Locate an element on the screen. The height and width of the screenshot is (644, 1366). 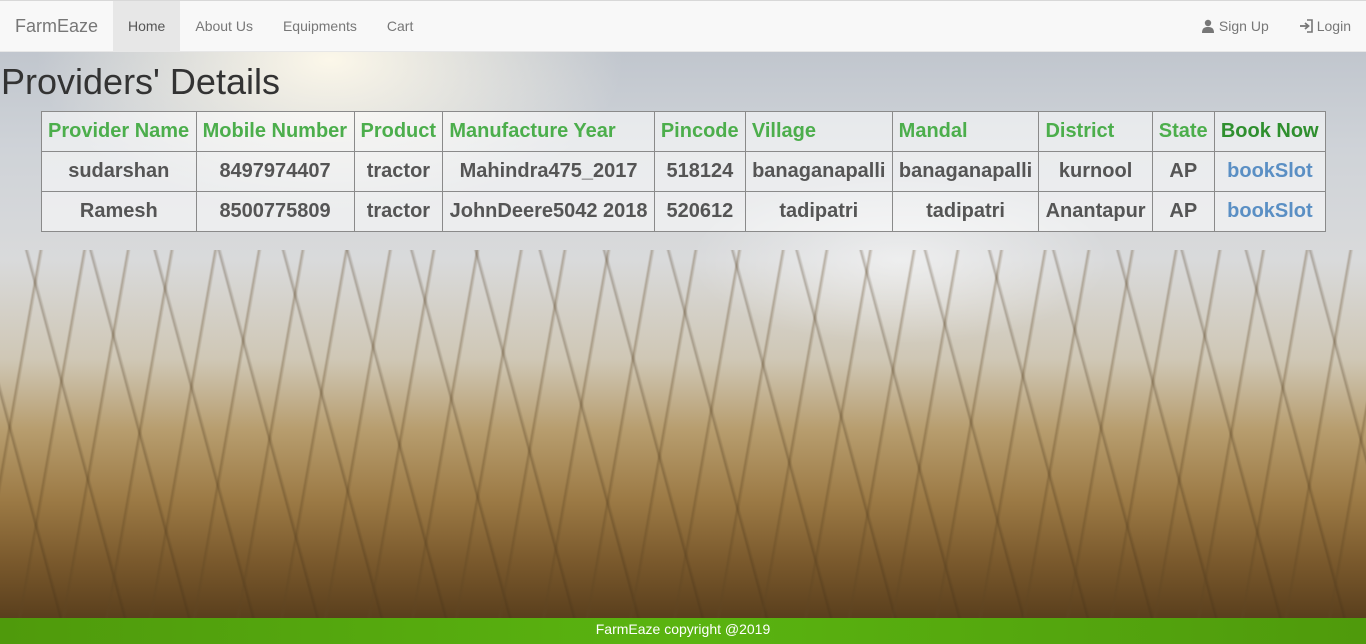
cell-district: kurnool is located at coordinates (1095, 171).